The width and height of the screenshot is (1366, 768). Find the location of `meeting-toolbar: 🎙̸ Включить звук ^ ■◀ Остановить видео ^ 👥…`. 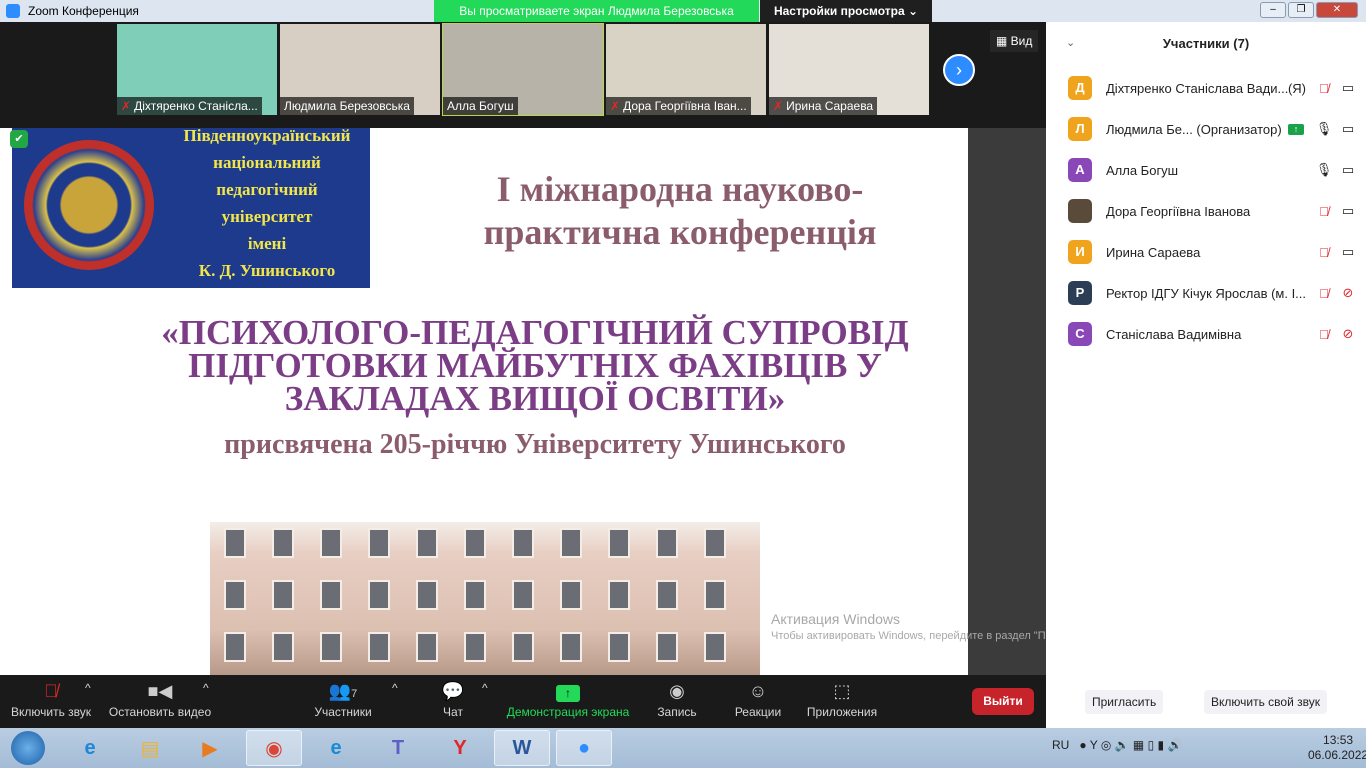

meeting-toolbar: 🎙̸ Включить звук ^ ■◀ Остановить видео ^ 👥… is located at coordinates (523, 701).